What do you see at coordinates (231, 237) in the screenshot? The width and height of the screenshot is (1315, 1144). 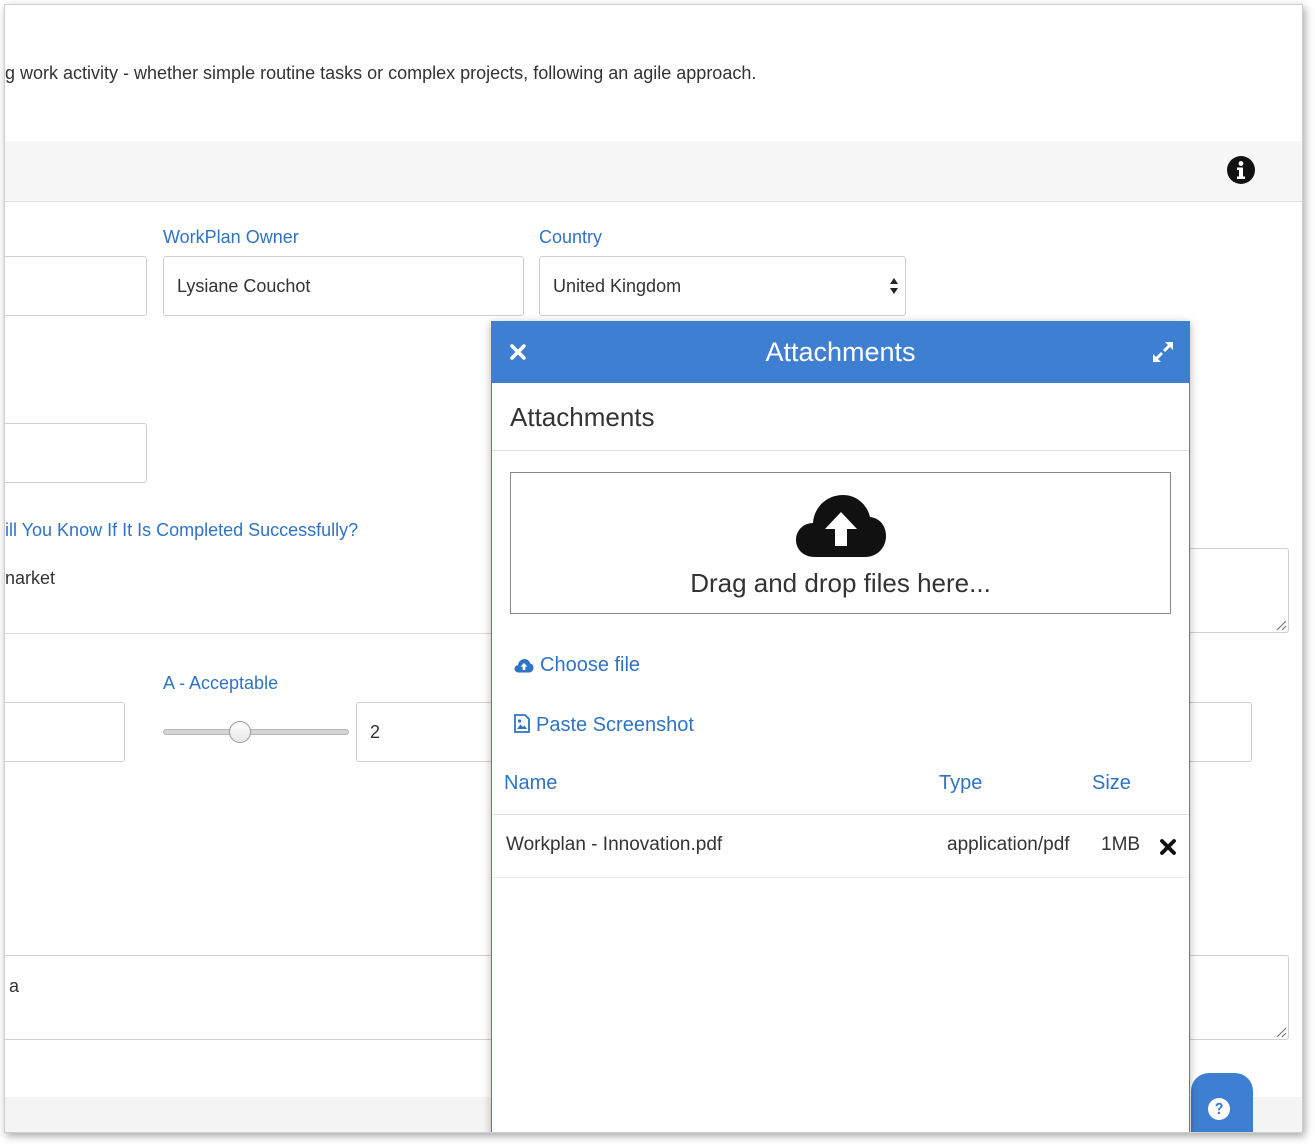 I see `workplan-owner-label: WorkPlan Owner` at bounding box center [231, 237].